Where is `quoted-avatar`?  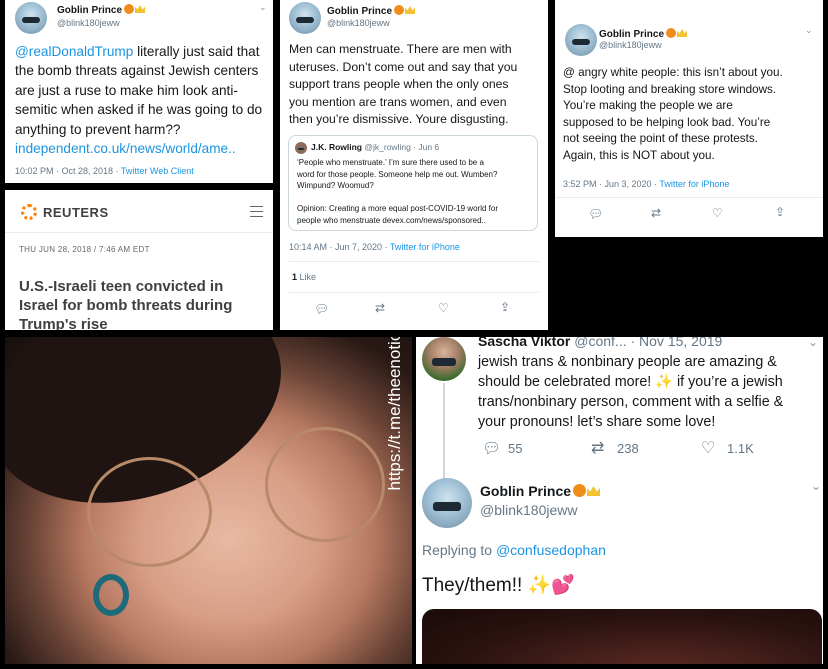 quoted-avatar is located at coordinates (301, 148).